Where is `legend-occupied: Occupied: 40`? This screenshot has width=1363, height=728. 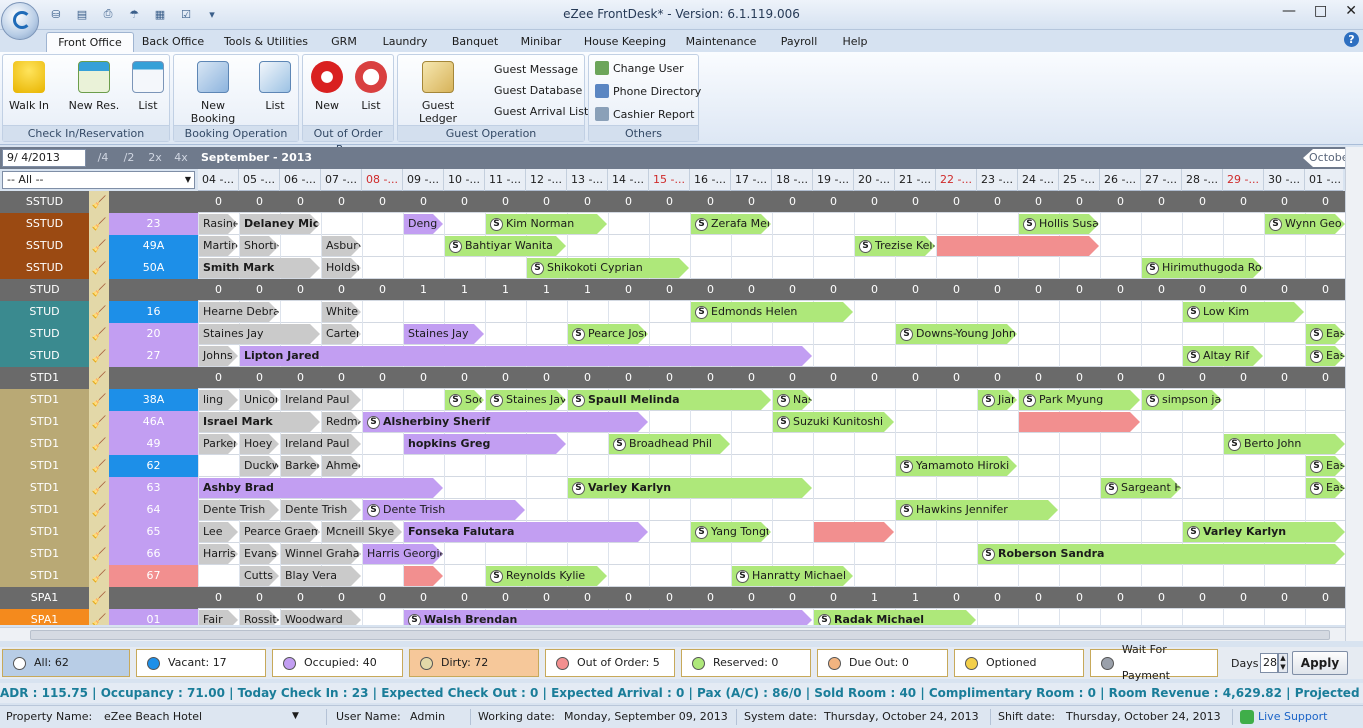 legend-occupied: Occupied: 40 is located at coordinates (337, 663).